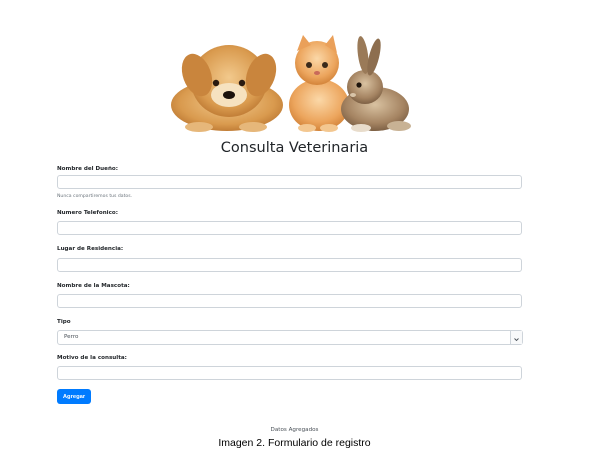 The height and width of the screenshot is (455, 589). I want to click on phone-label: Numero Telefonico:, so click(87, 213).